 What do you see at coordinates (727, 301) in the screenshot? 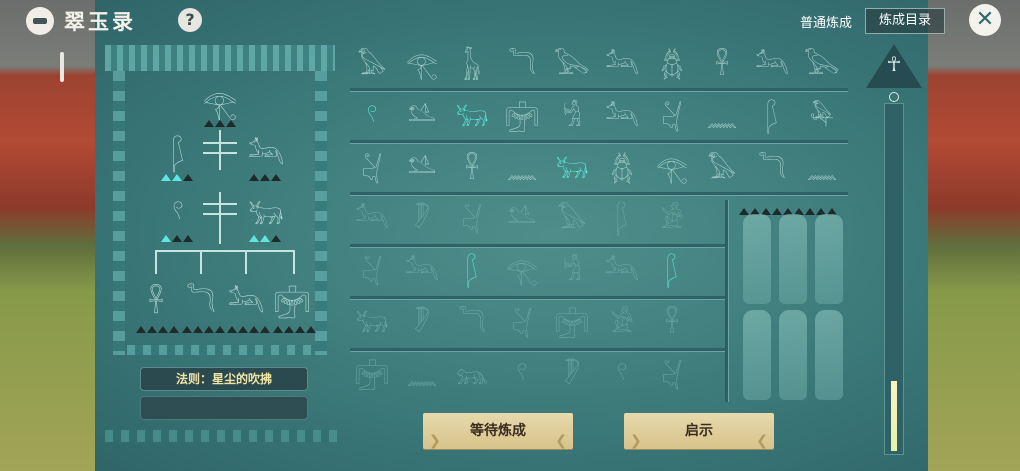
I see `grid-column-divider` at bounding box center [727, 301].